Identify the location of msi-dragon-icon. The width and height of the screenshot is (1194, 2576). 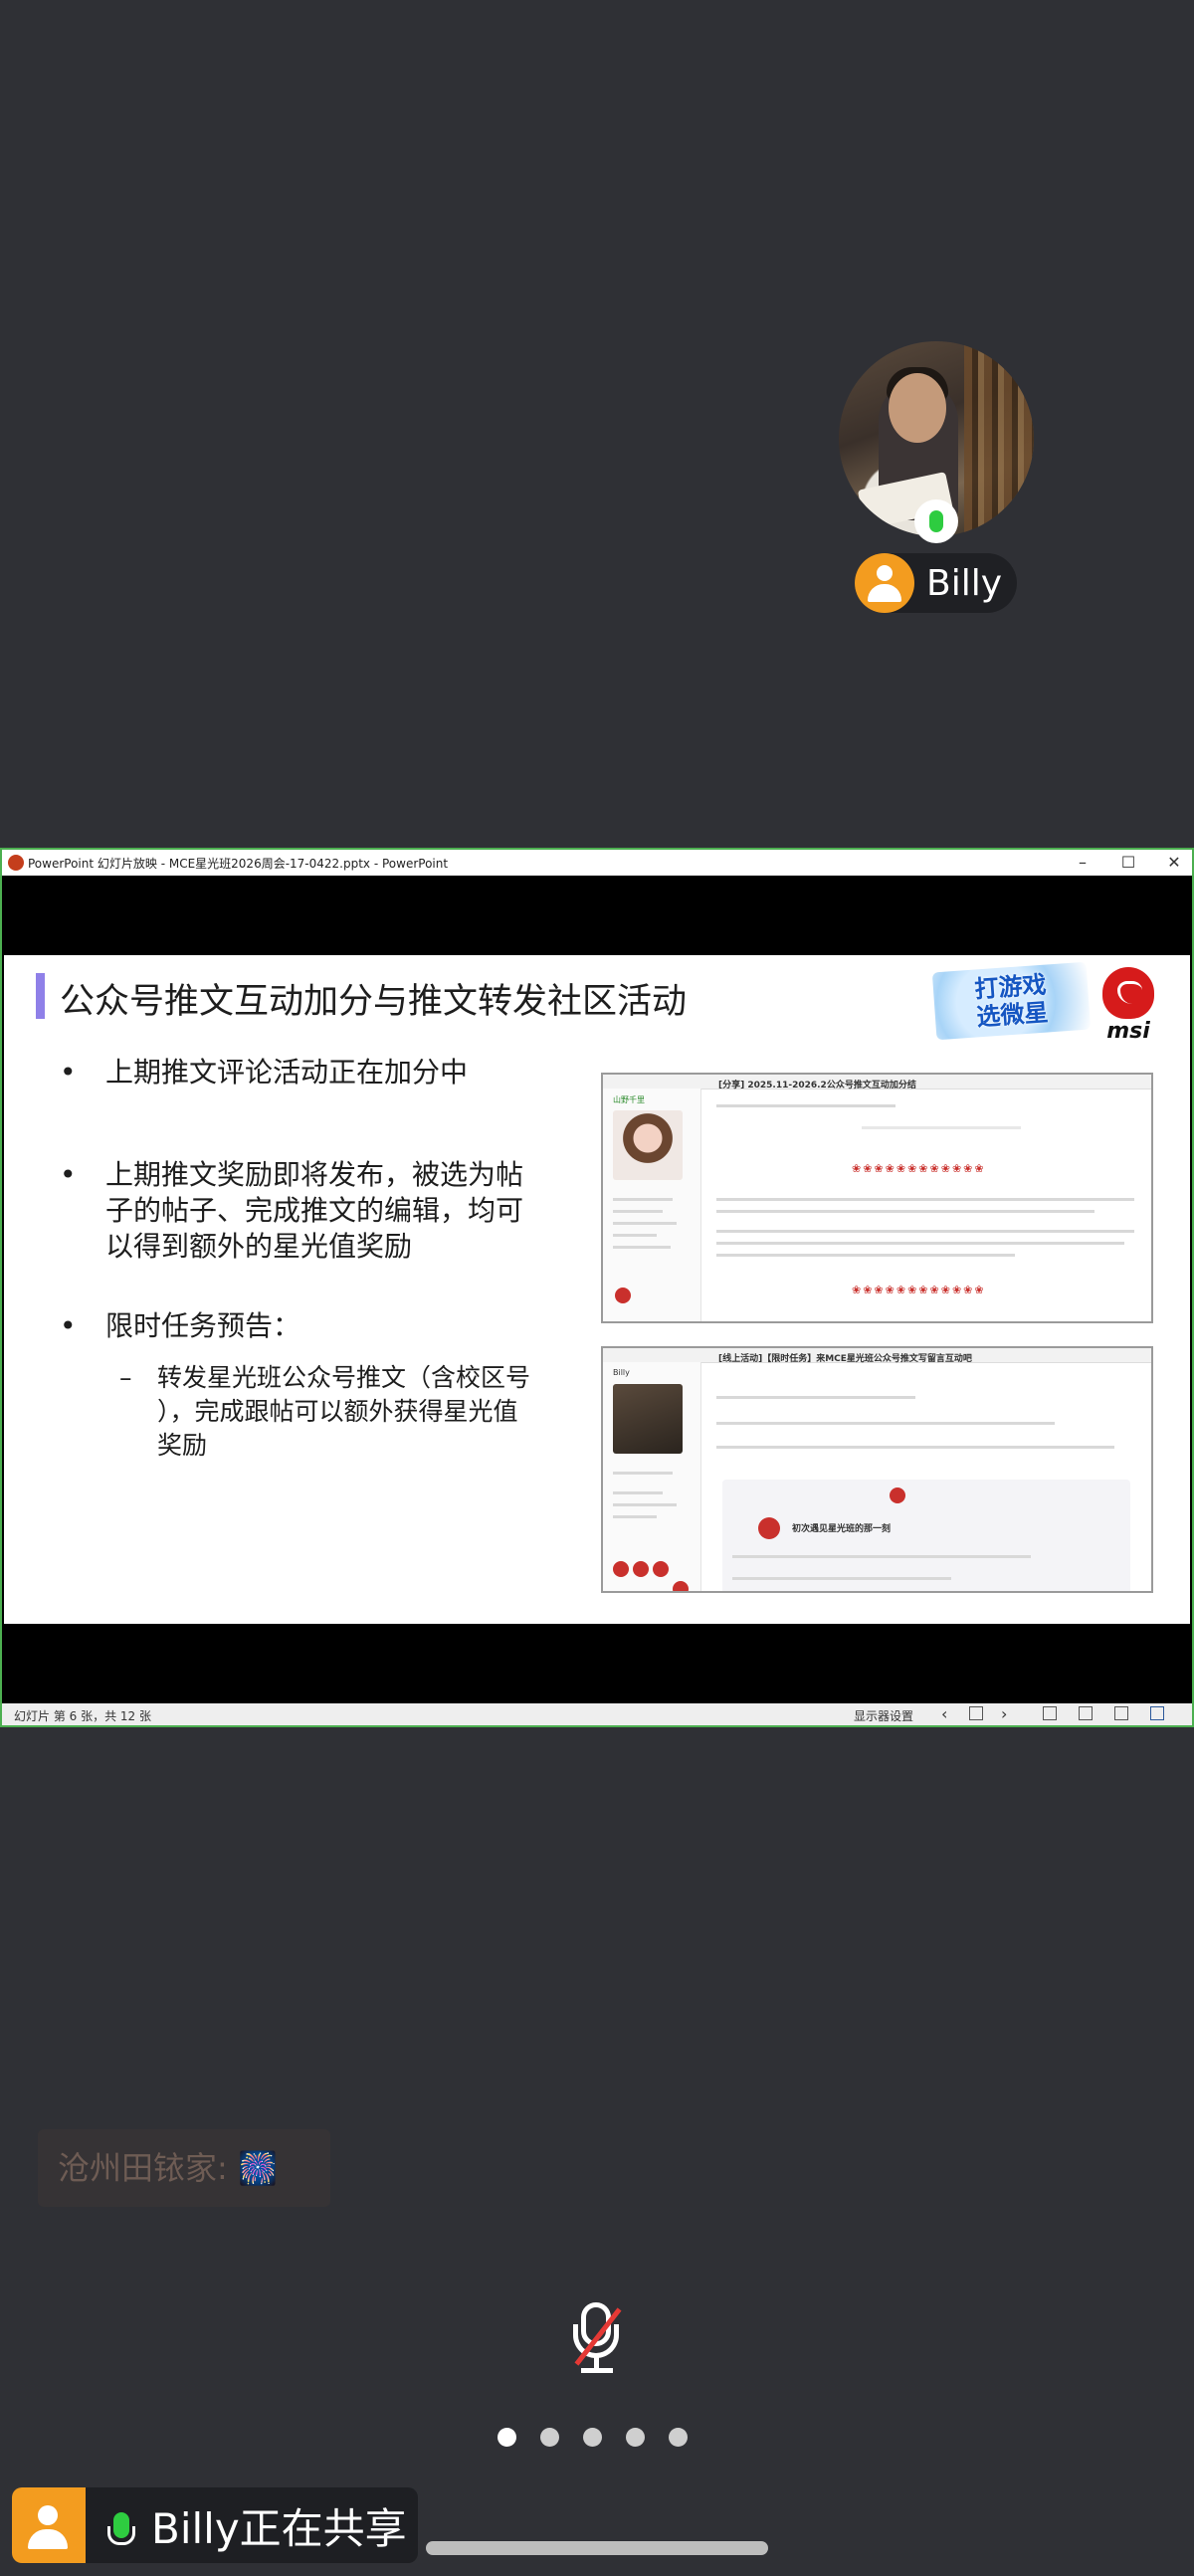
(1128, 993).